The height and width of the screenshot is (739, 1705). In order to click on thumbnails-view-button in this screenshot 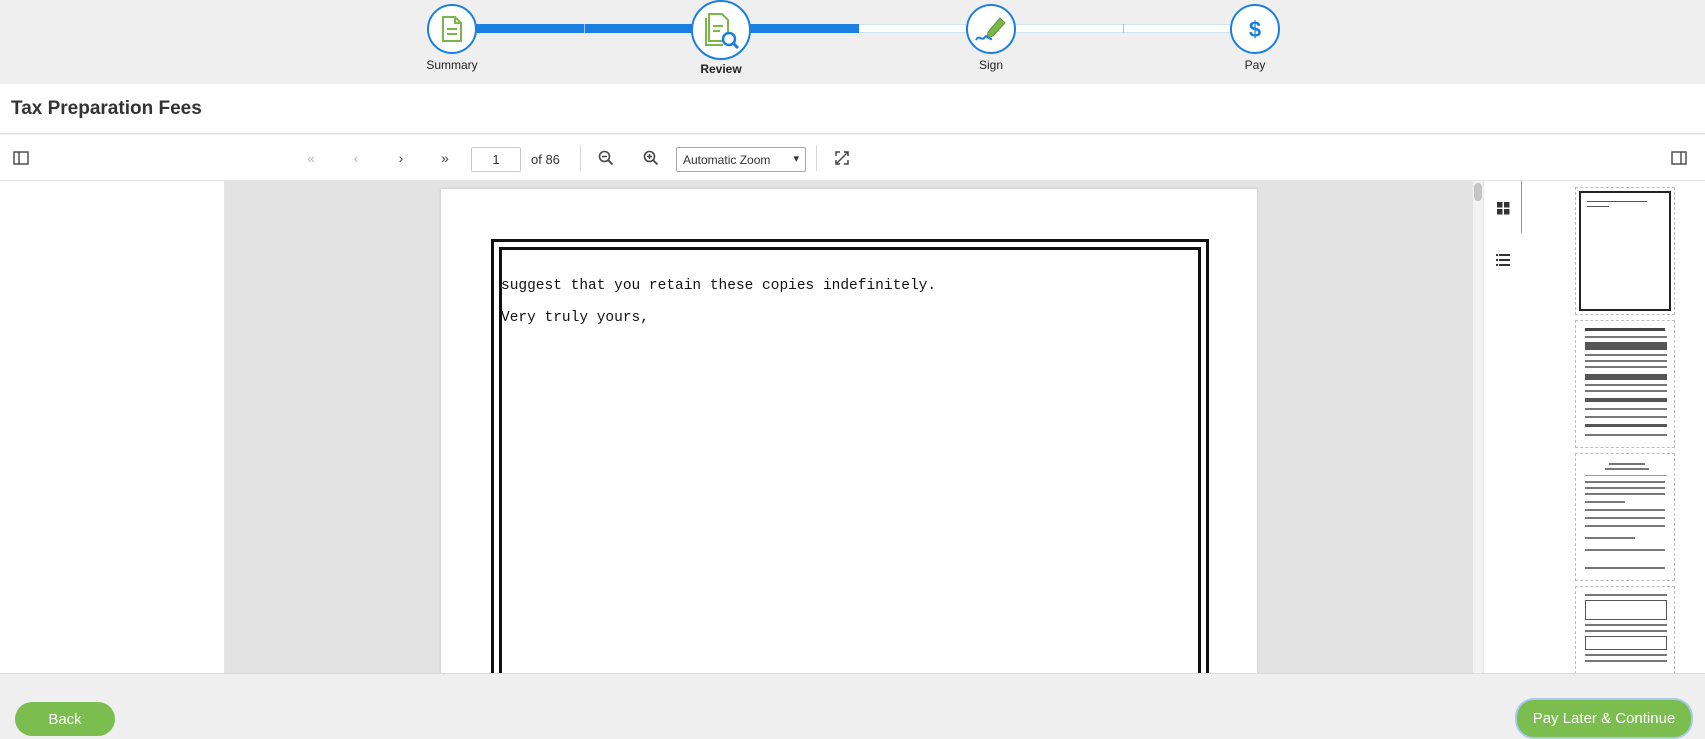, I will do `click(1503, 208)`.